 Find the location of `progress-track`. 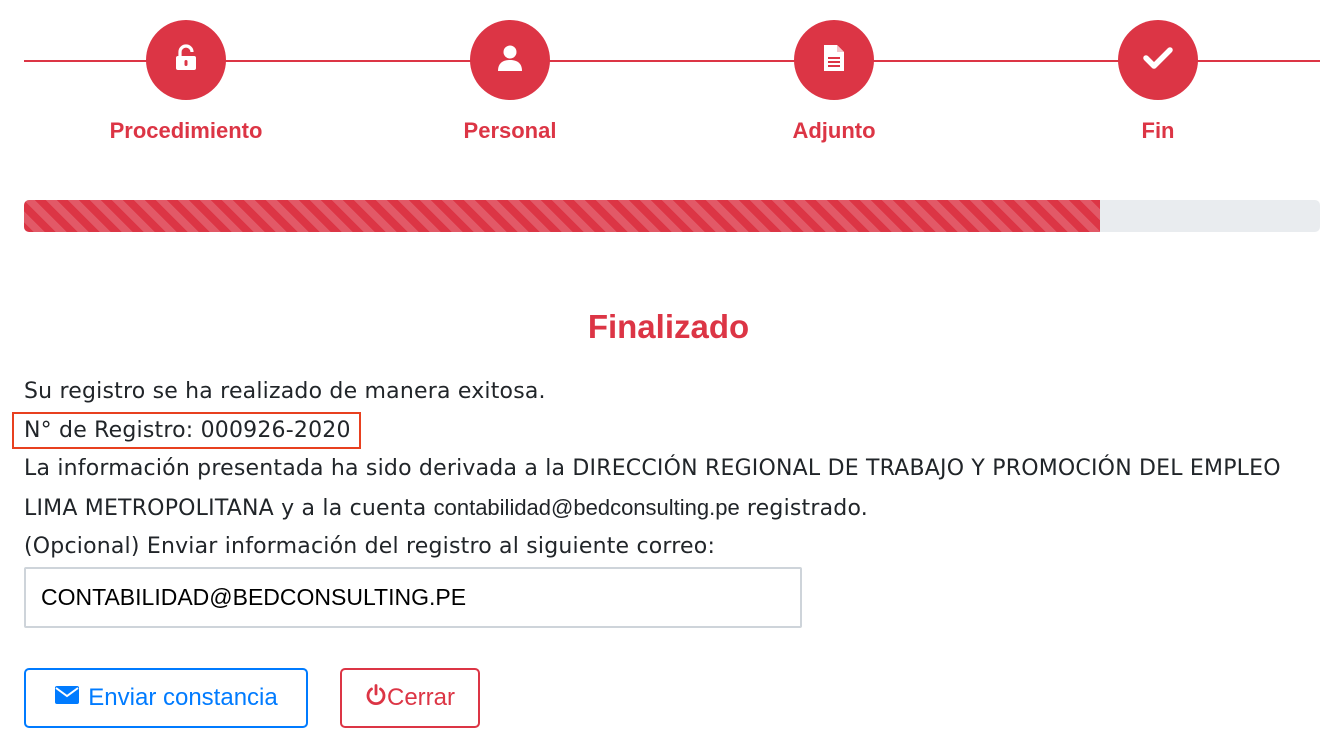

progress-track is located at coordinates (672, 216).